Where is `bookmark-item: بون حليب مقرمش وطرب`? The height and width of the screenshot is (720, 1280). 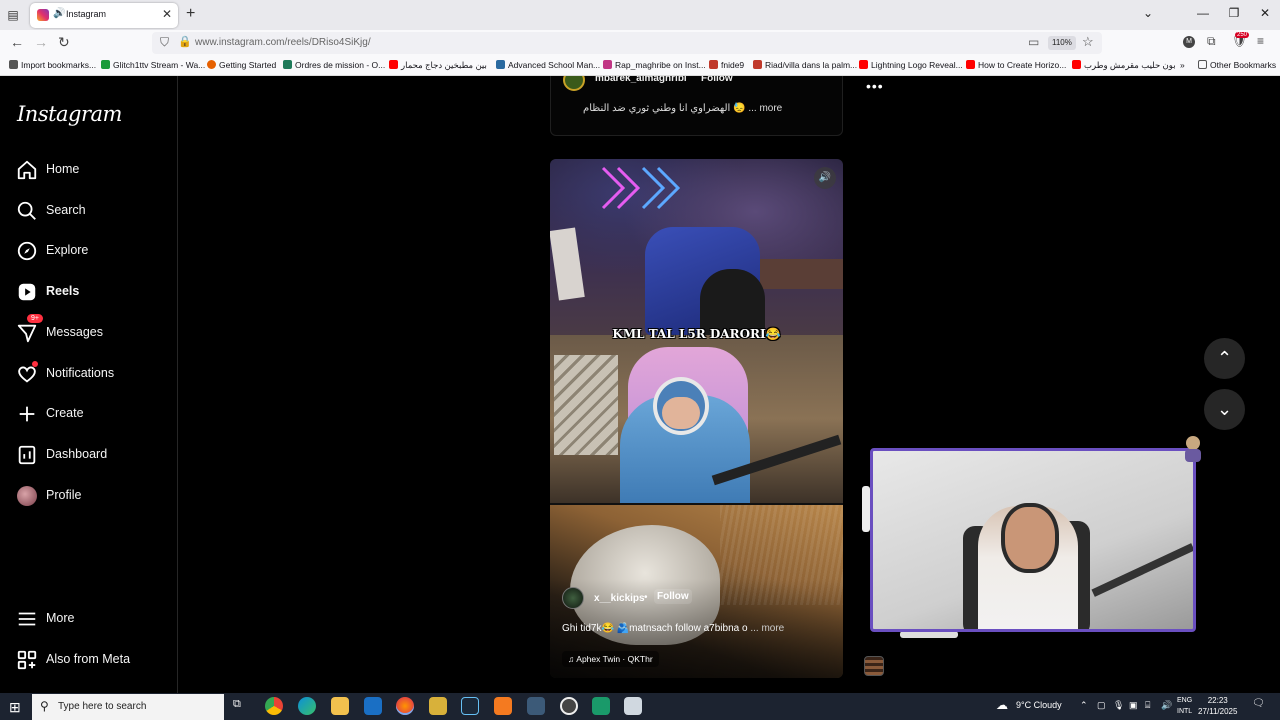 bookmark-item: بون حليب مقرمش وطرب is located at coordinates (1124, 65).